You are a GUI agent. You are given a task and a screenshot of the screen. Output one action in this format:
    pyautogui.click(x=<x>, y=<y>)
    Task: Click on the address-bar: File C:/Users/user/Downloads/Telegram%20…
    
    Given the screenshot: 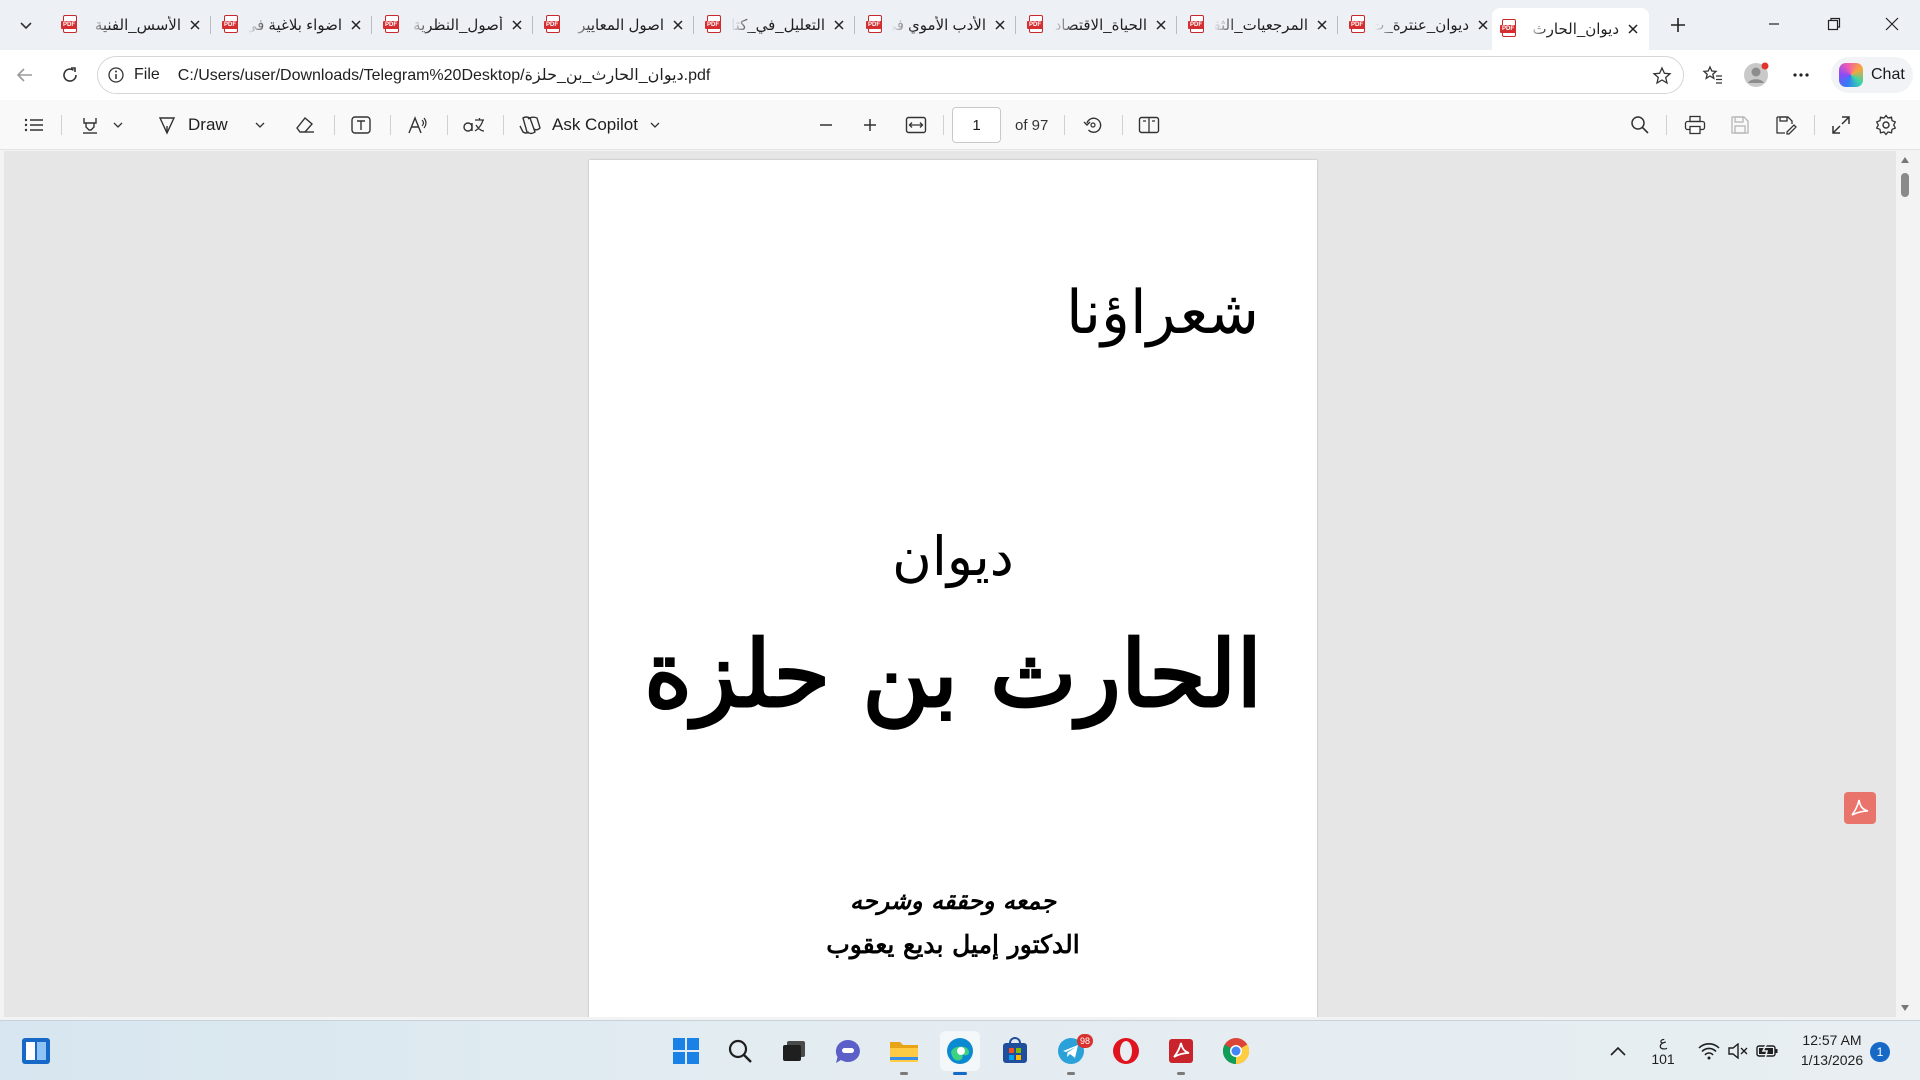 What is the action you would take?
    pyautogui.click(x=890, y=75)
    